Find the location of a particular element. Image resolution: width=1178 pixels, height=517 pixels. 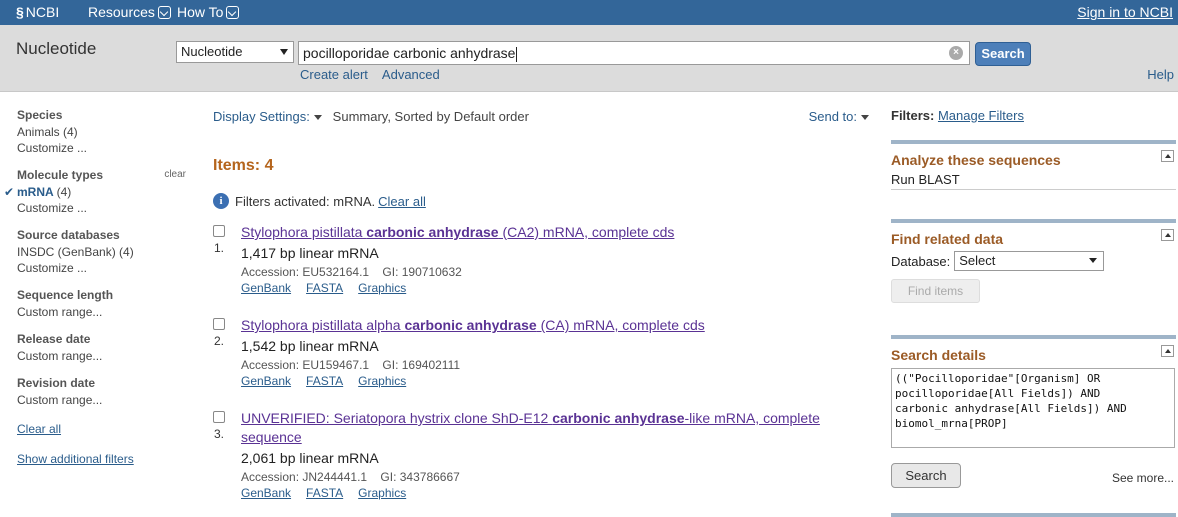

clear-all-link: Clear all is located at coordinates (402, 201).